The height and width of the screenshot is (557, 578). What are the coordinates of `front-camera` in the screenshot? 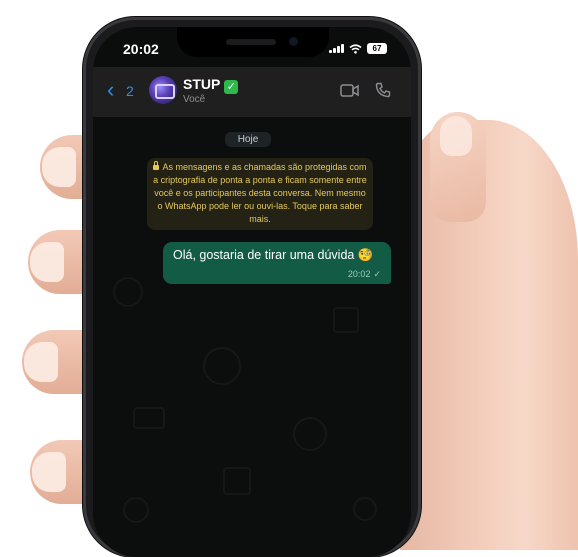 It's located at (293, 41).